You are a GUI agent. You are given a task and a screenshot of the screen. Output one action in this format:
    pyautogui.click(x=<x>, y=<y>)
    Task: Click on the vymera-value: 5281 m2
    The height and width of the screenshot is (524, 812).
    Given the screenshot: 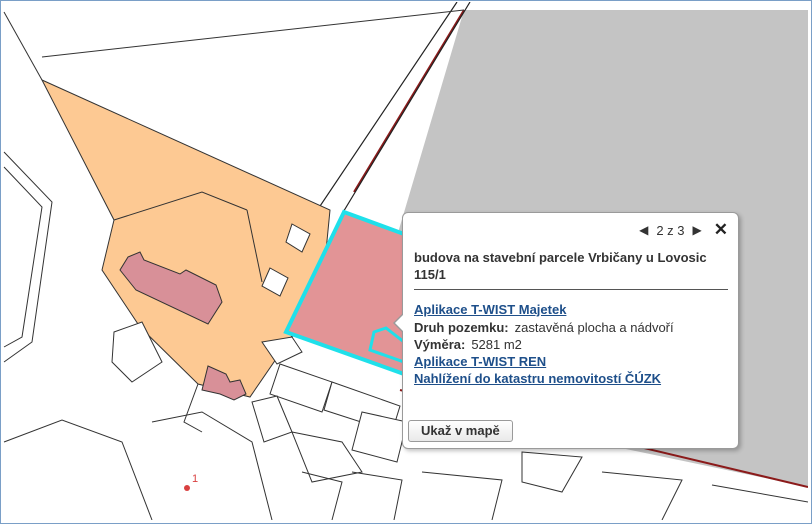 What is the action you would take?
    pyautogui.click(x=496, y=344)
    